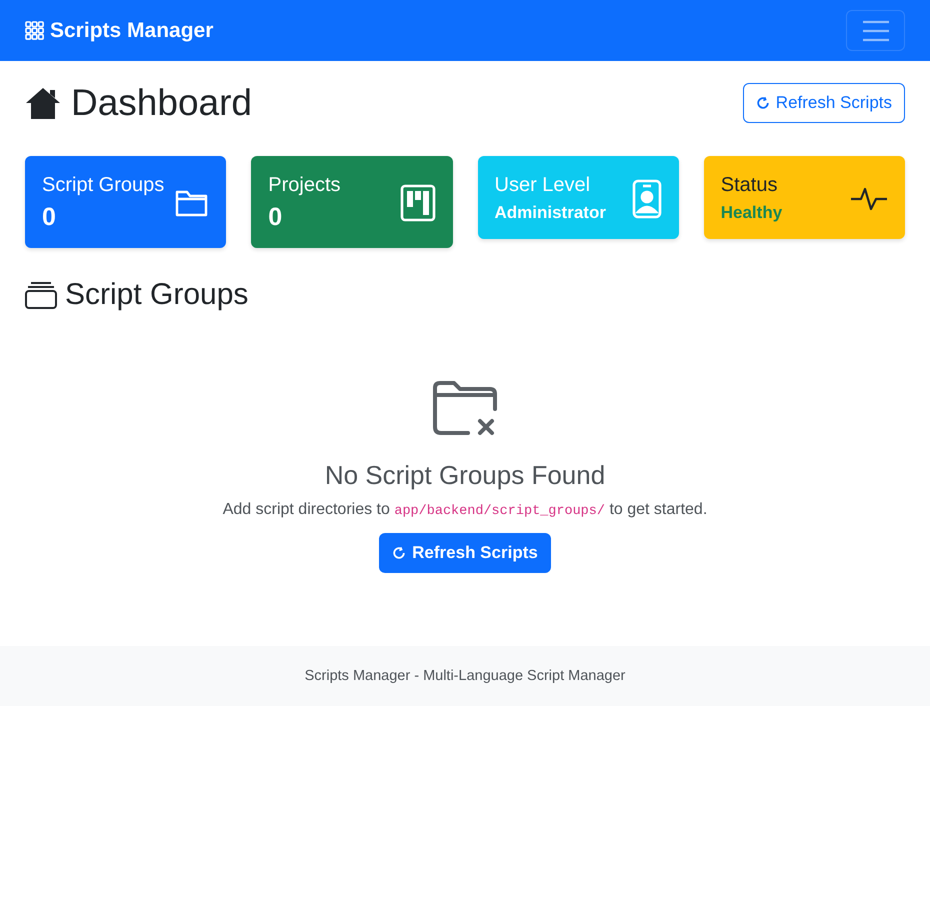  Describe the element at coordinates (192, 203) in the screenshot. I see `folder-icon` at that location.